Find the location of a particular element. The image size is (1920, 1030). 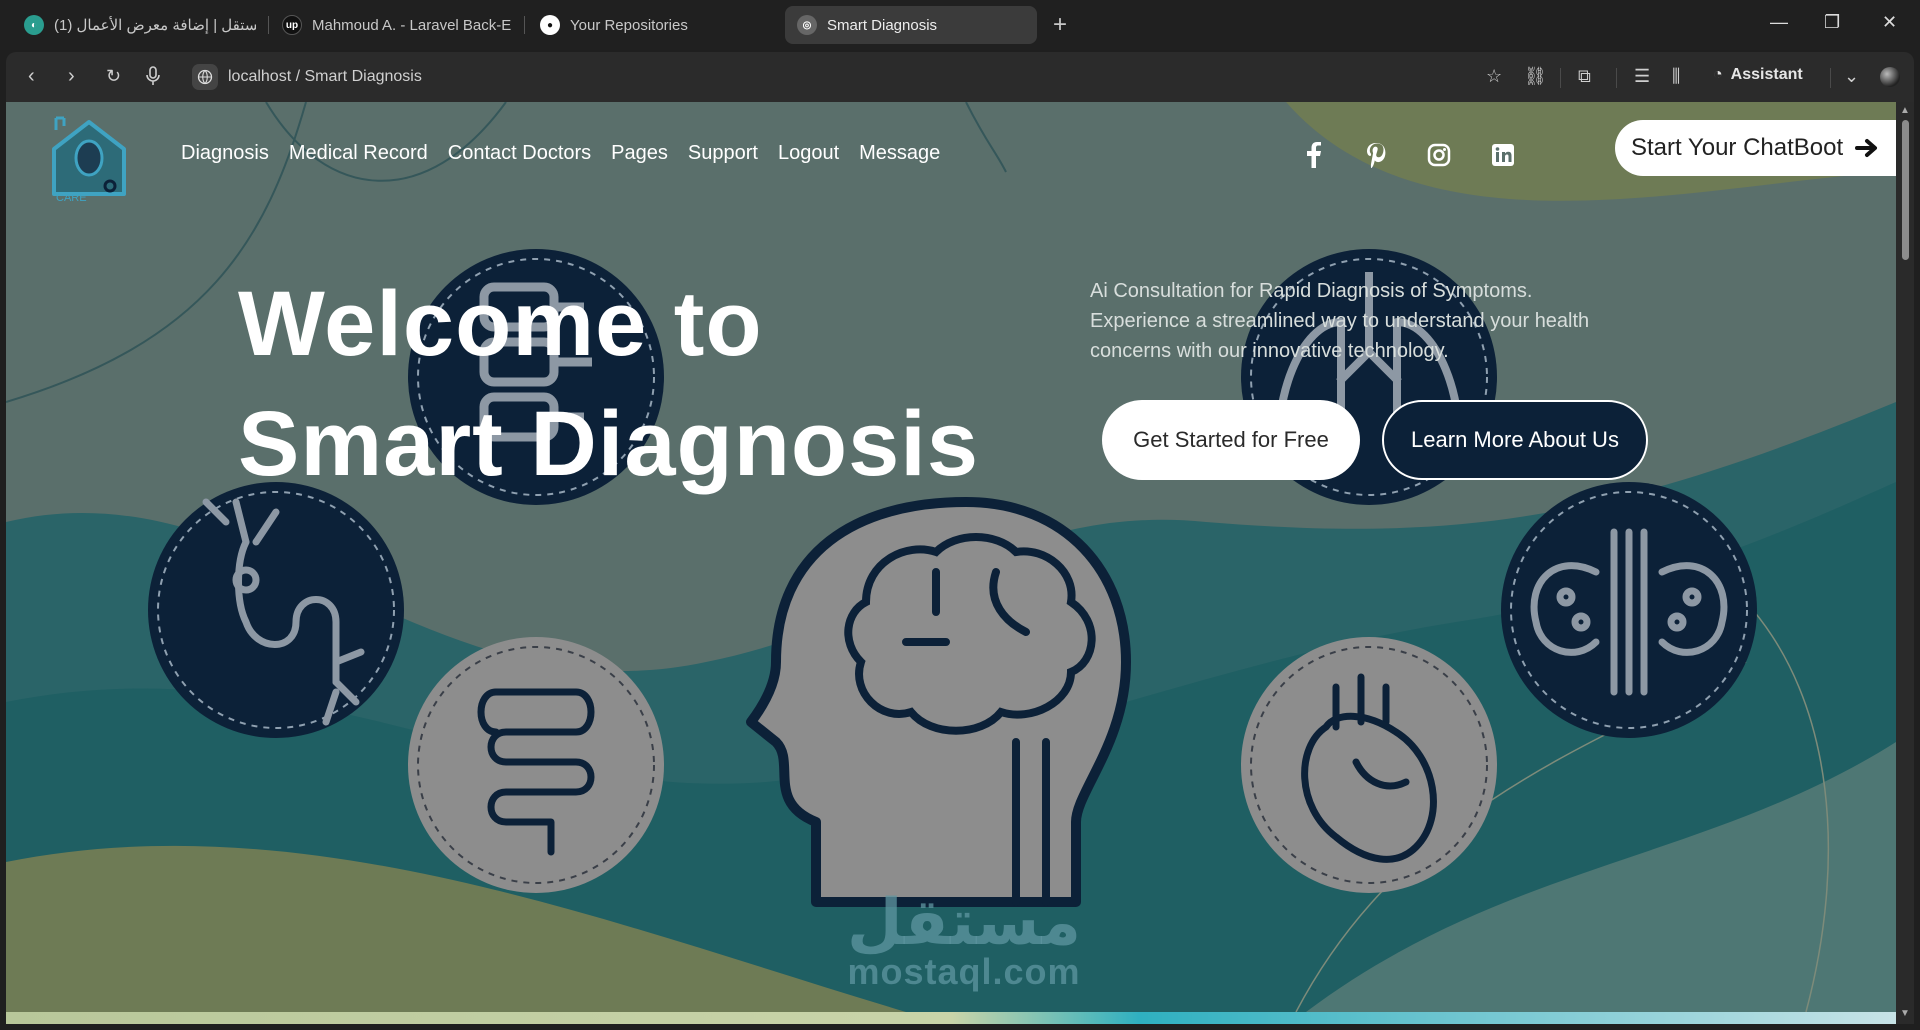

profile-avatar is located at coordinates (1890, 77).